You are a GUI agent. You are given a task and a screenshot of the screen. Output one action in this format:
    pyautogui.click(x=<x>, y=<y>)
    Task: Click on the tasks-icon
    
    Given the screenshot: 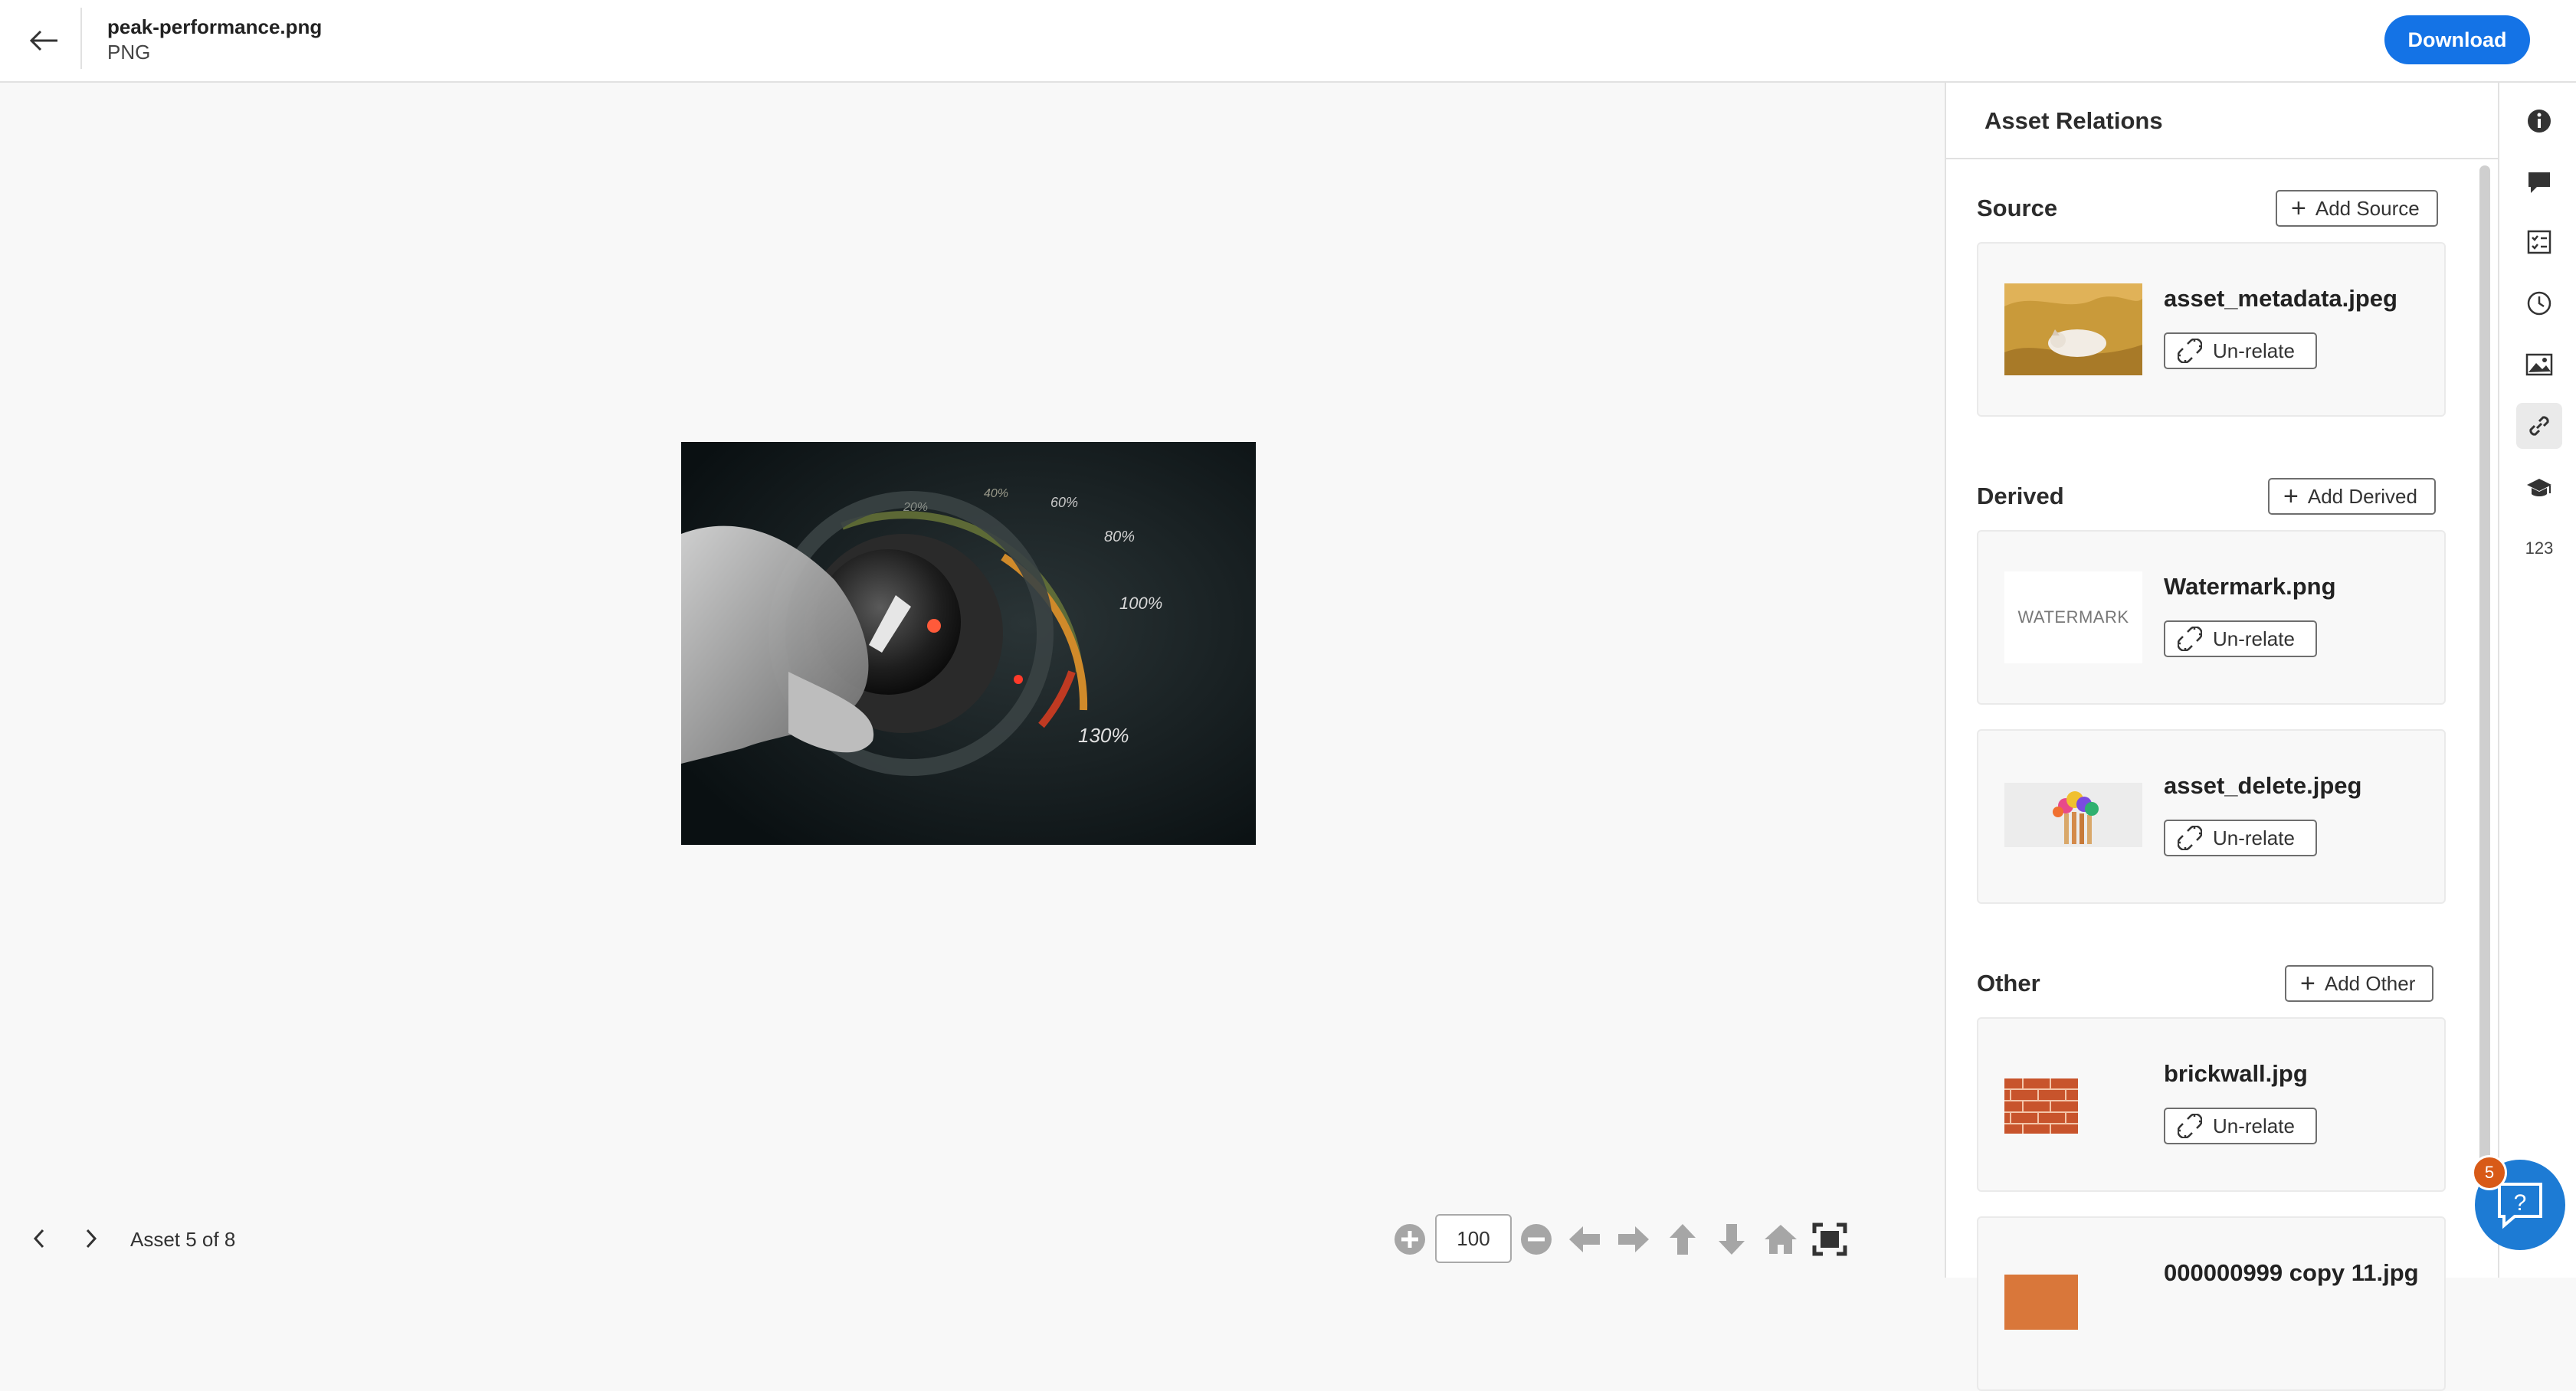 What is the action you would take?
    pyautogui.click(x=2539, y=242)
    